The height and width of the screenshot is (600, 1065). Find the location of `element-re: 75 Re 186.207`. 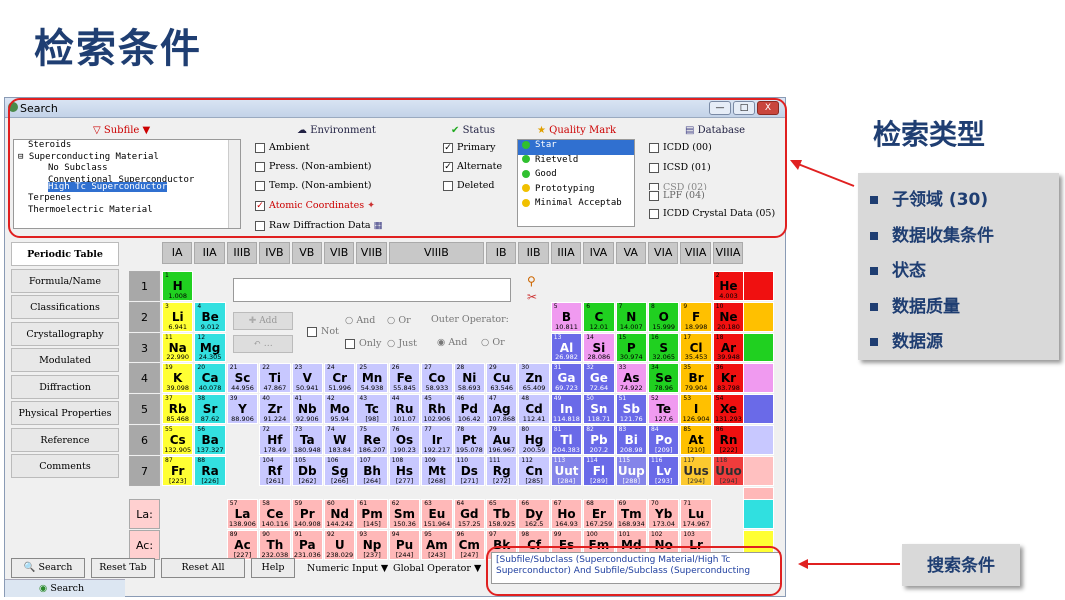

element-re: 75 Re 186.207 is located at coordinates (372, 440).